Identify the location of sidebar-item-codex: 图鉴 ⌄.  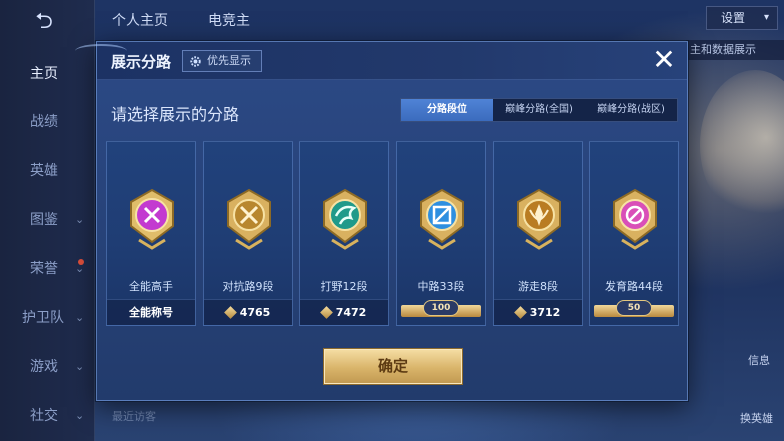
(47, 220).